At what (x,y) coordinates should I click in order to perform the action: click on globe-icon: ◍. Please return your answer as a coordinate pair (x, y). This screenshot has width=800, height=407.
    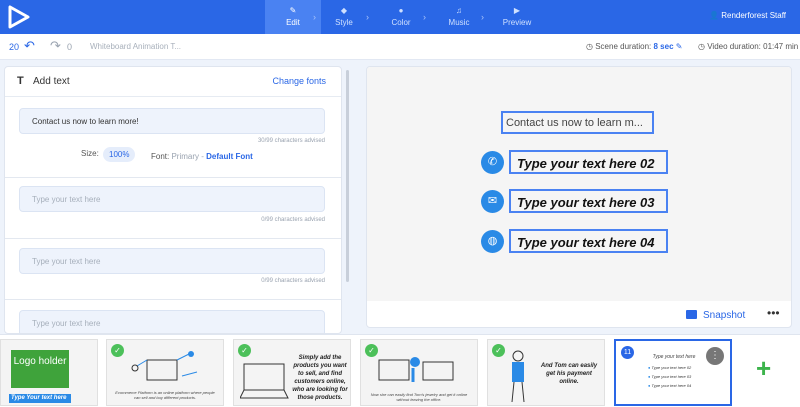
    Looking at the image, I should click on (492, 241).